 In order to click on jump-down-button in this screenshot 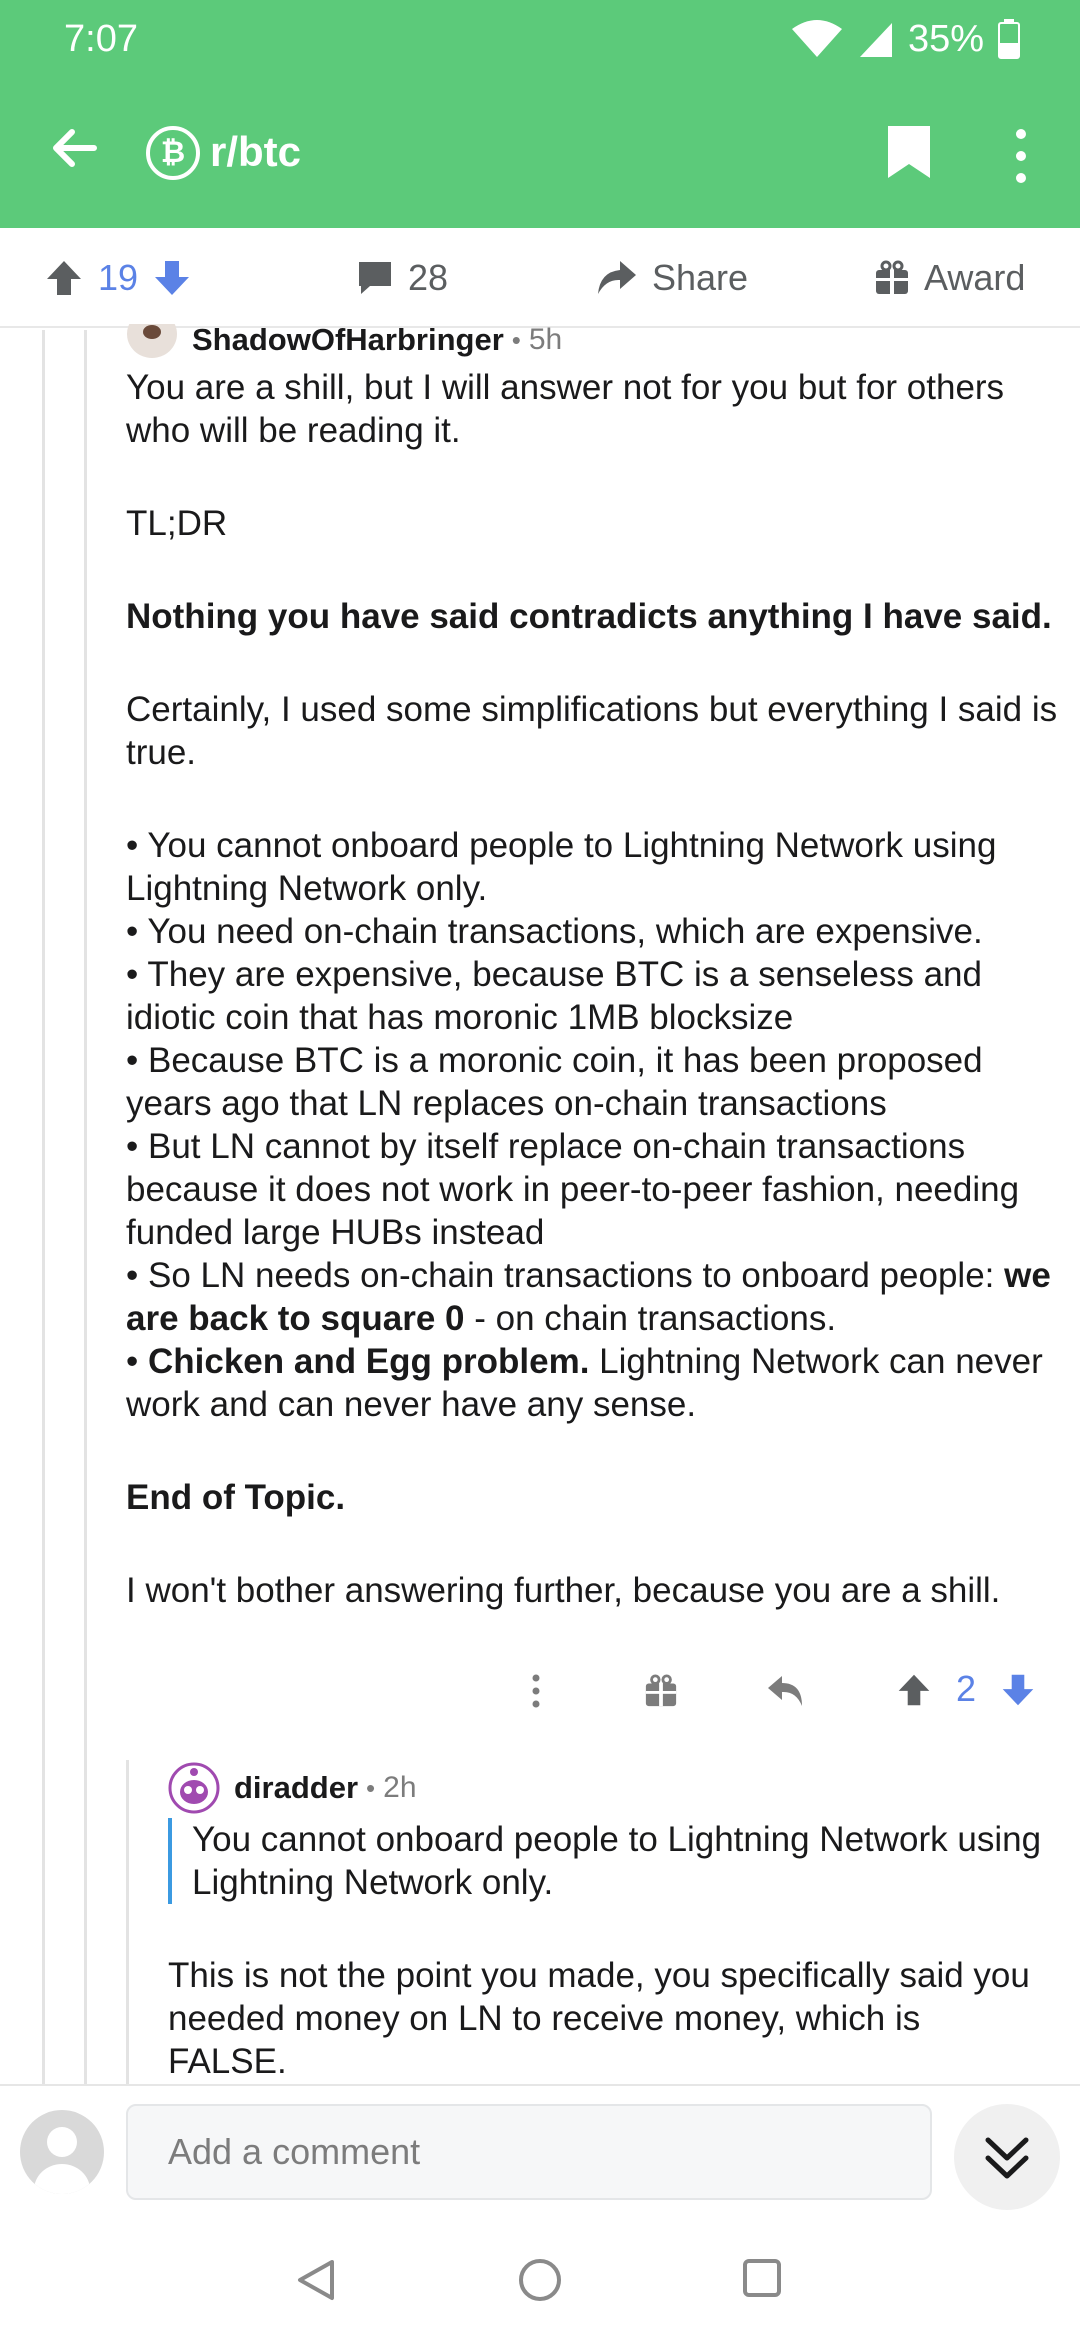, I will do `click(1007, 2157)`.